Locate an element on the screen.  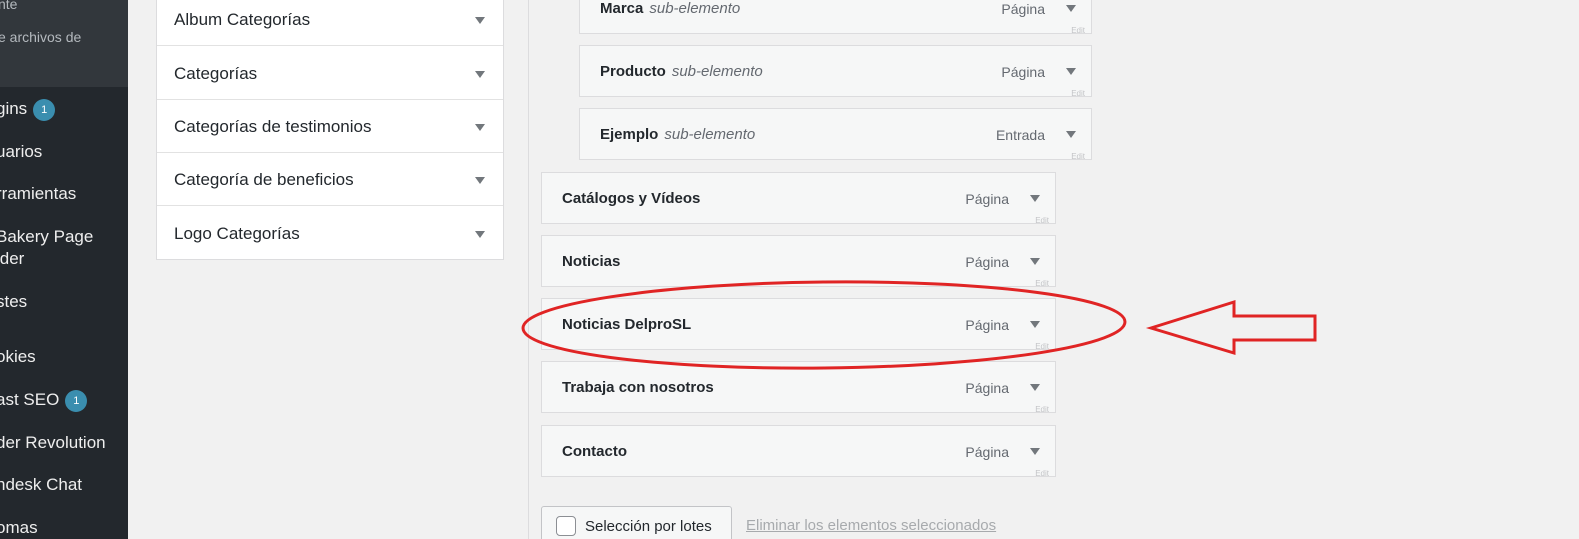
menu-item-title: Producto sub-elemento is located at coordinates (681, 71).